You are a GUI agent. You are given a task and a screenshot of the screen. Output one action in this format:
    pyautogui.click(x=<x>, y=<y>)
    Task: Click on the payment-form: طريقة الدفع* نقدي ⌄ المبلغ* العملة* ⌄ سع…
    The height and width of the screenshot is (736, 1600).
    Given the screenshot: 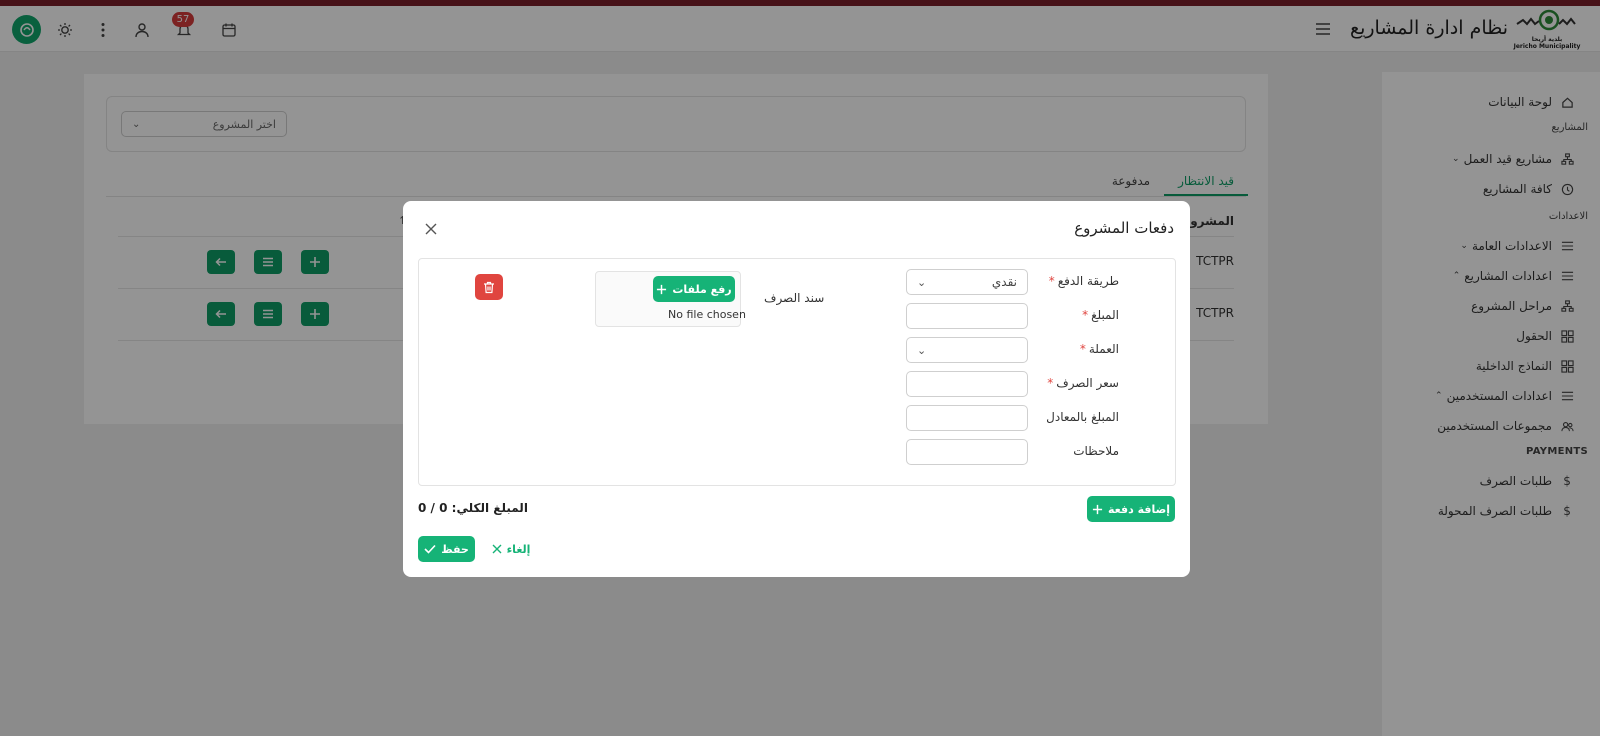 What is the action you would take?
    pyautogui.click(x=797, y=372)
    